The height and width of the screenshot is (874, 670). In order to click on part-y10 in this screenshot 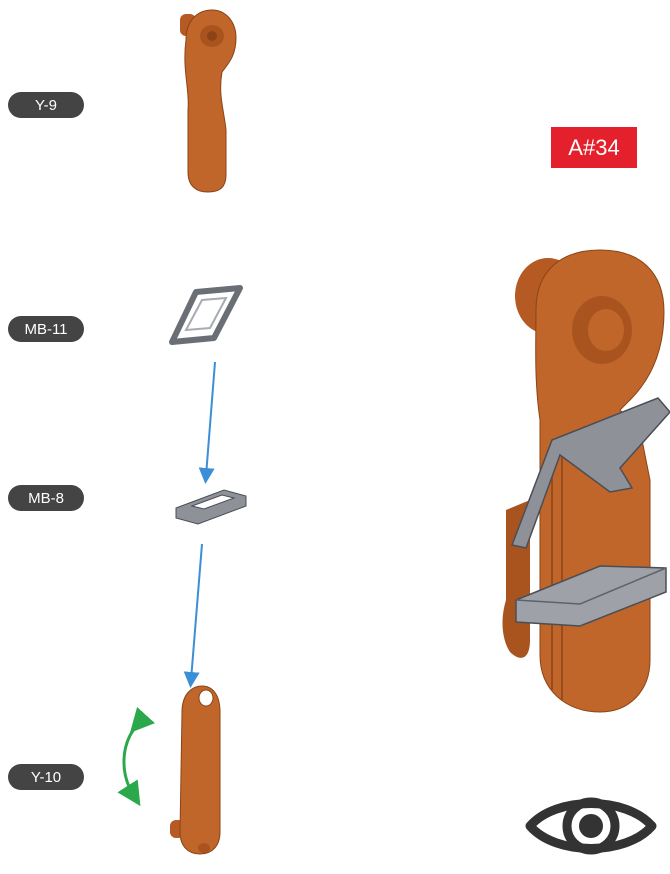, I will do `click(195, 770)`.